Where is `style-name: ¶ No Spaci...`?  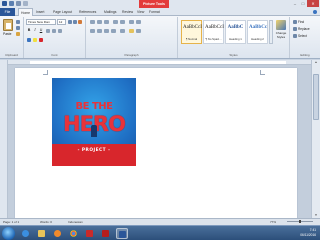 style-name: ¶ No Spaci... is located at coordinates (213, 39).